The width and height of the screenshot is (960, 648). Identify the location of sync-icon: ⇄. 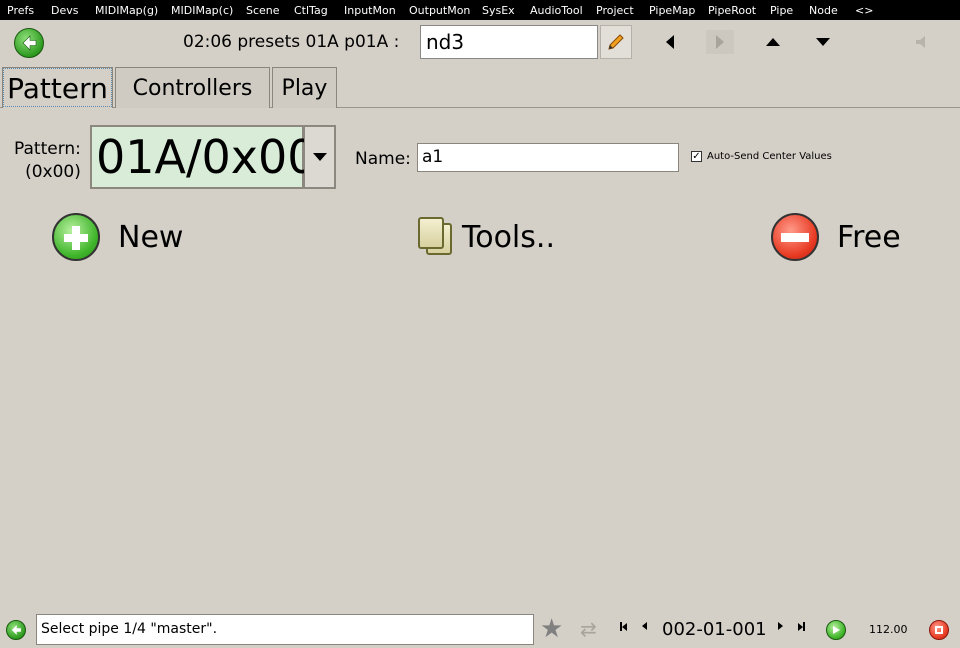
(588, 629).